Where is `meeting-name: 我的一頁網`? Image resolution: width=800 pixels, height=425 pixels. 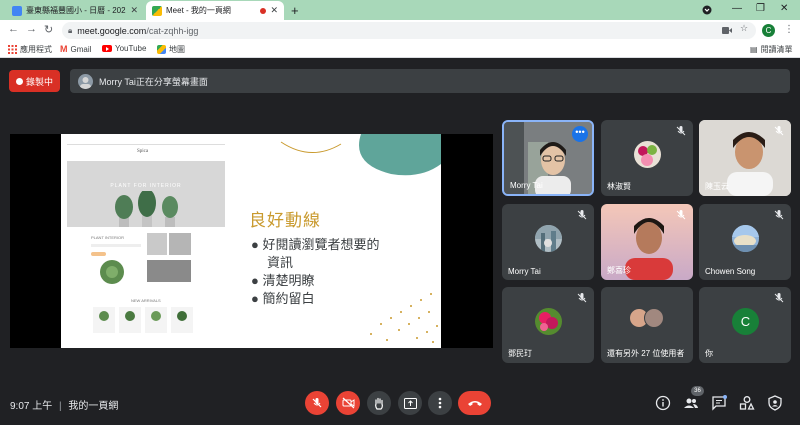
meeting-name: 我的一頁網 is located at coordinates (93, 406).